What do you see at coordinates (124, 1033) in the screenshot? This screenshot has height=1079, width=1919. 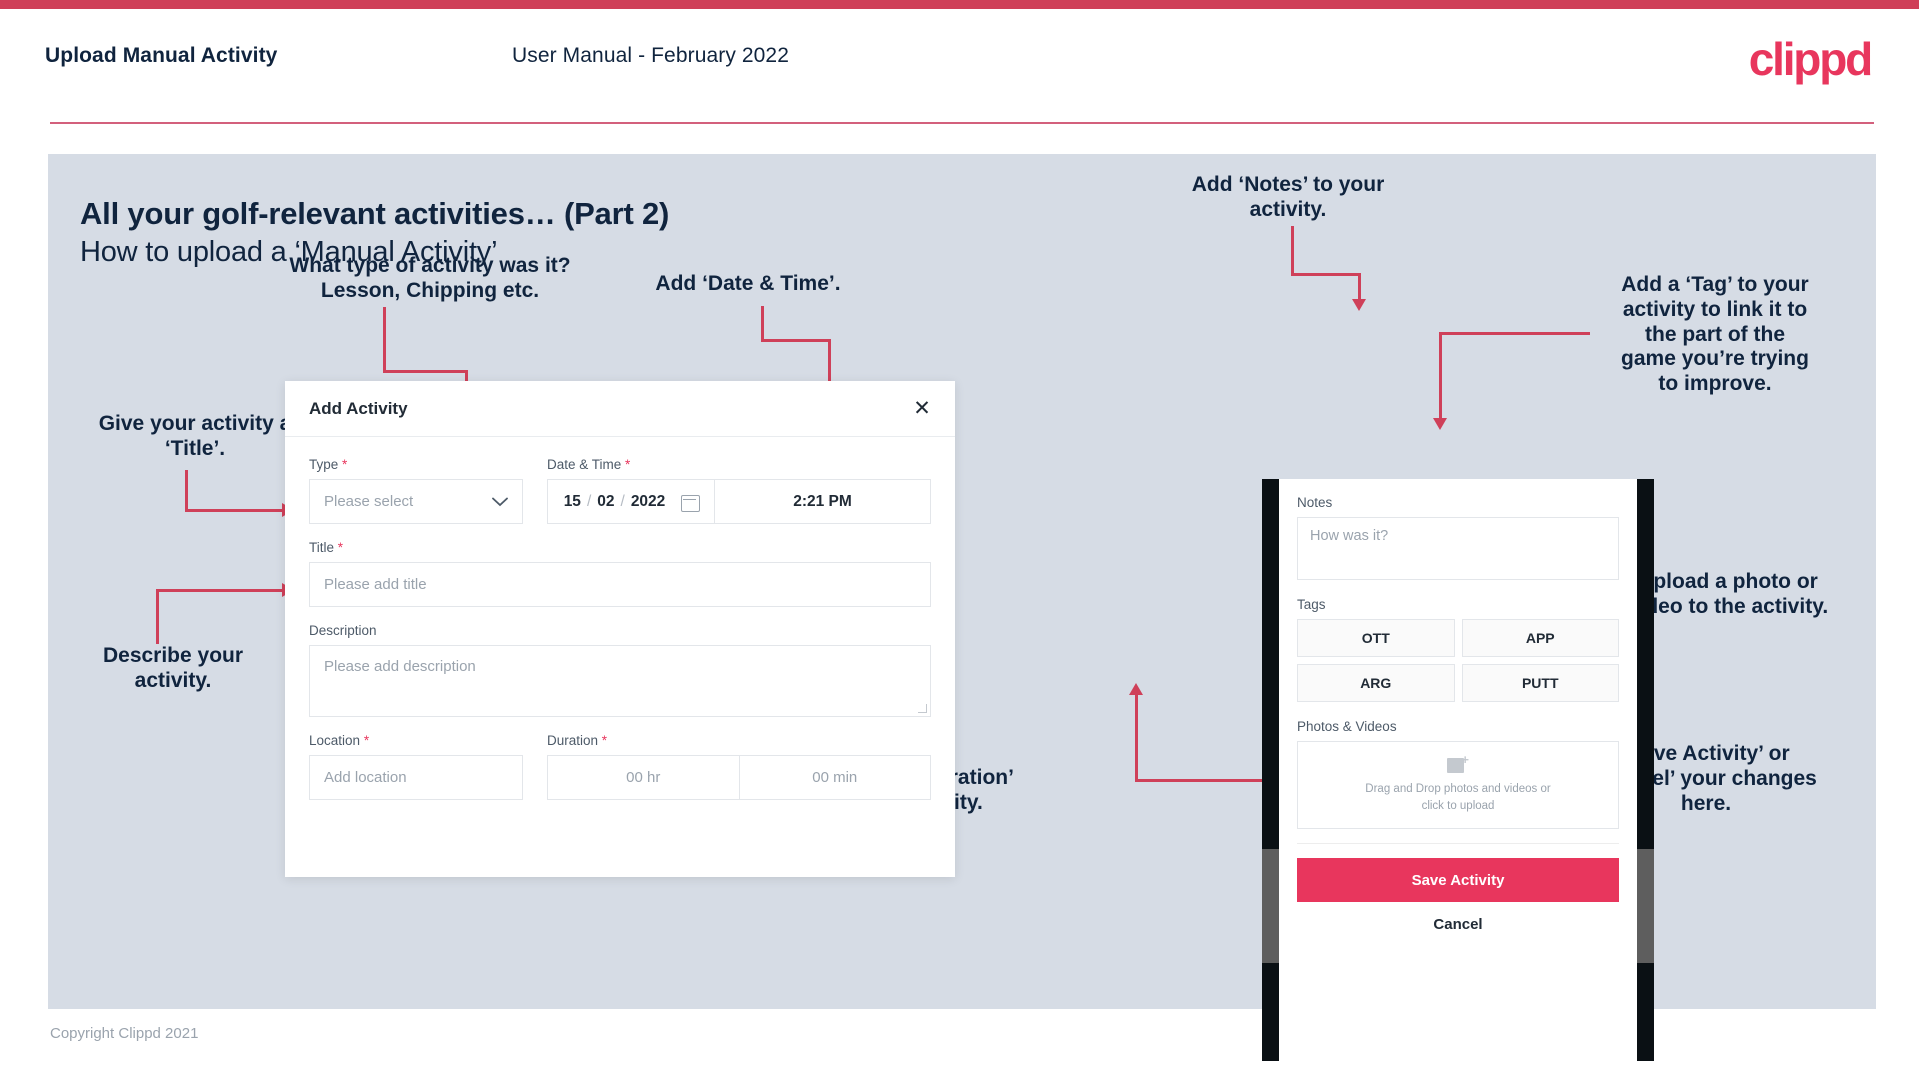 I see `copyright-footer: Copyright Clippd 2021` at bounding box center [124, 1033].